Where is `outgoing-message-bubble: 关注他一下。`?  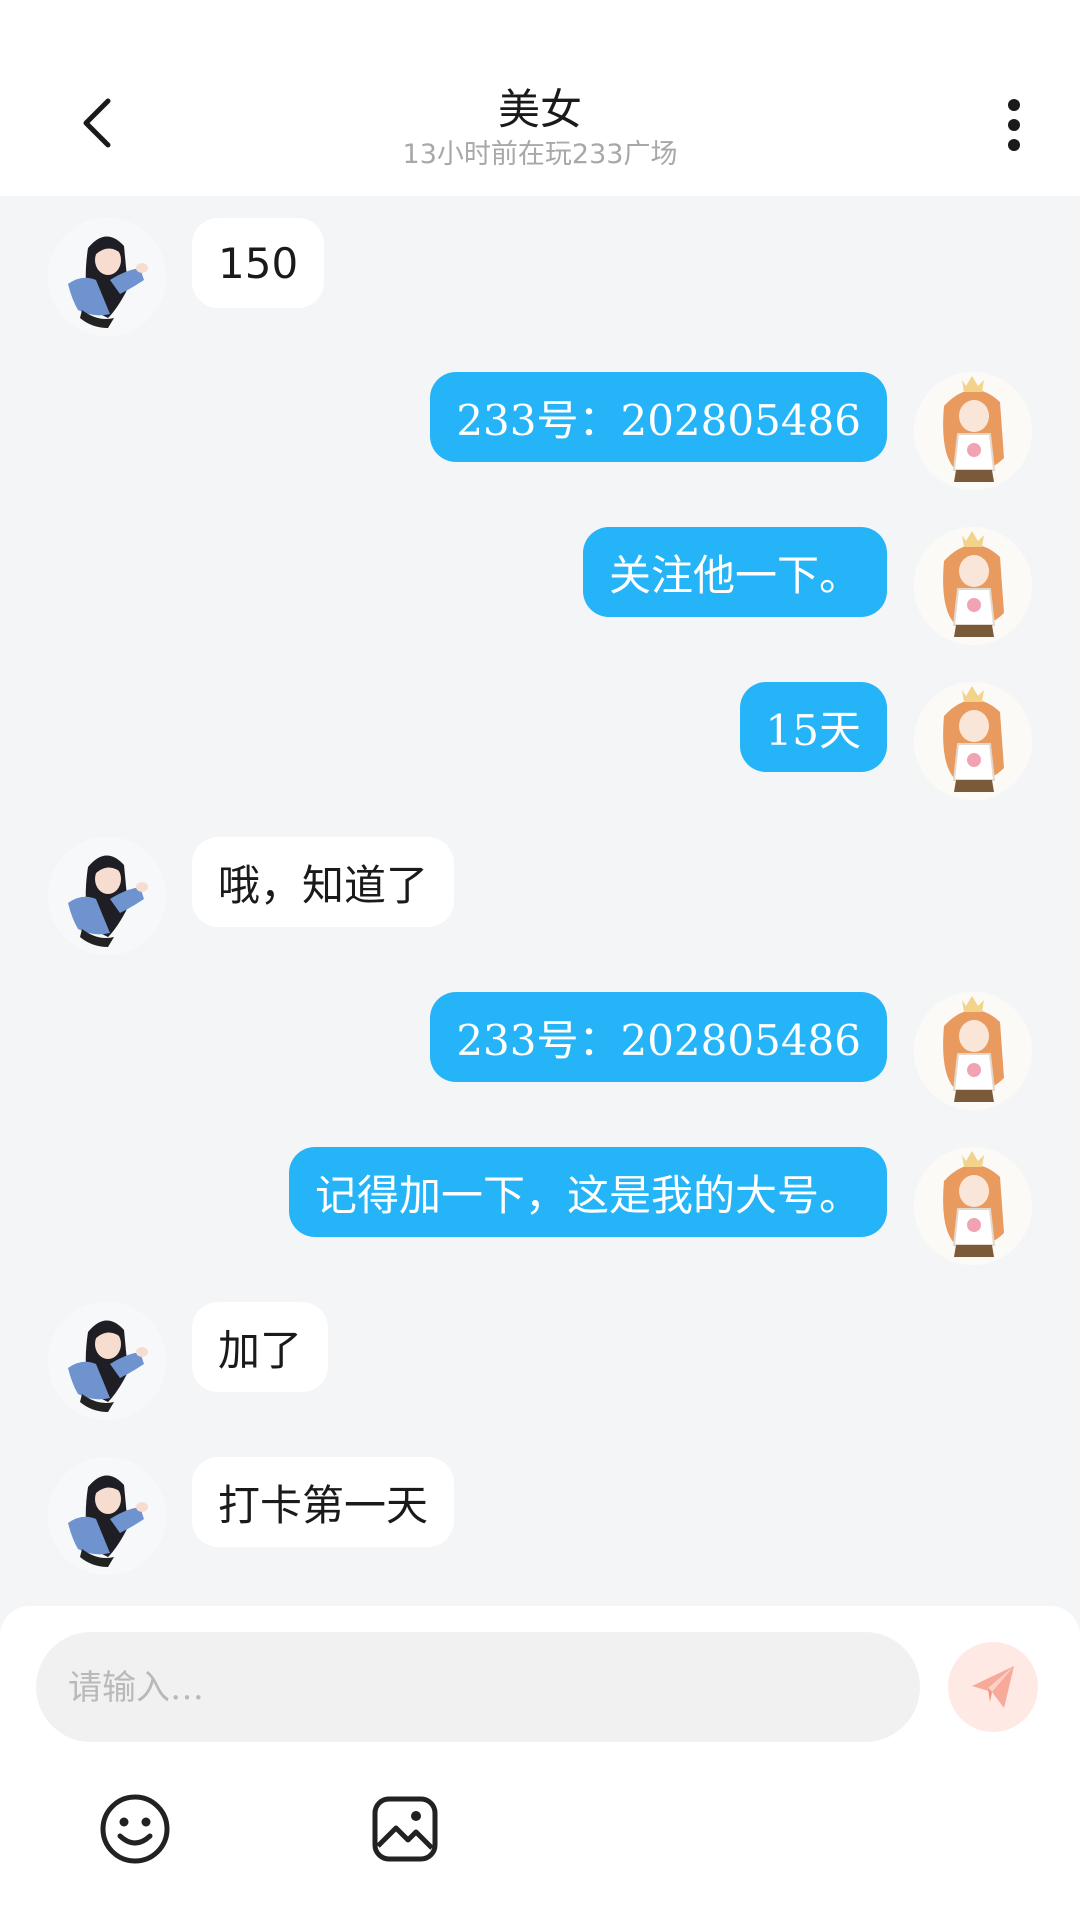 outgoing-message-bubble: 关注他一下。 is located at coordinates (734, 572).